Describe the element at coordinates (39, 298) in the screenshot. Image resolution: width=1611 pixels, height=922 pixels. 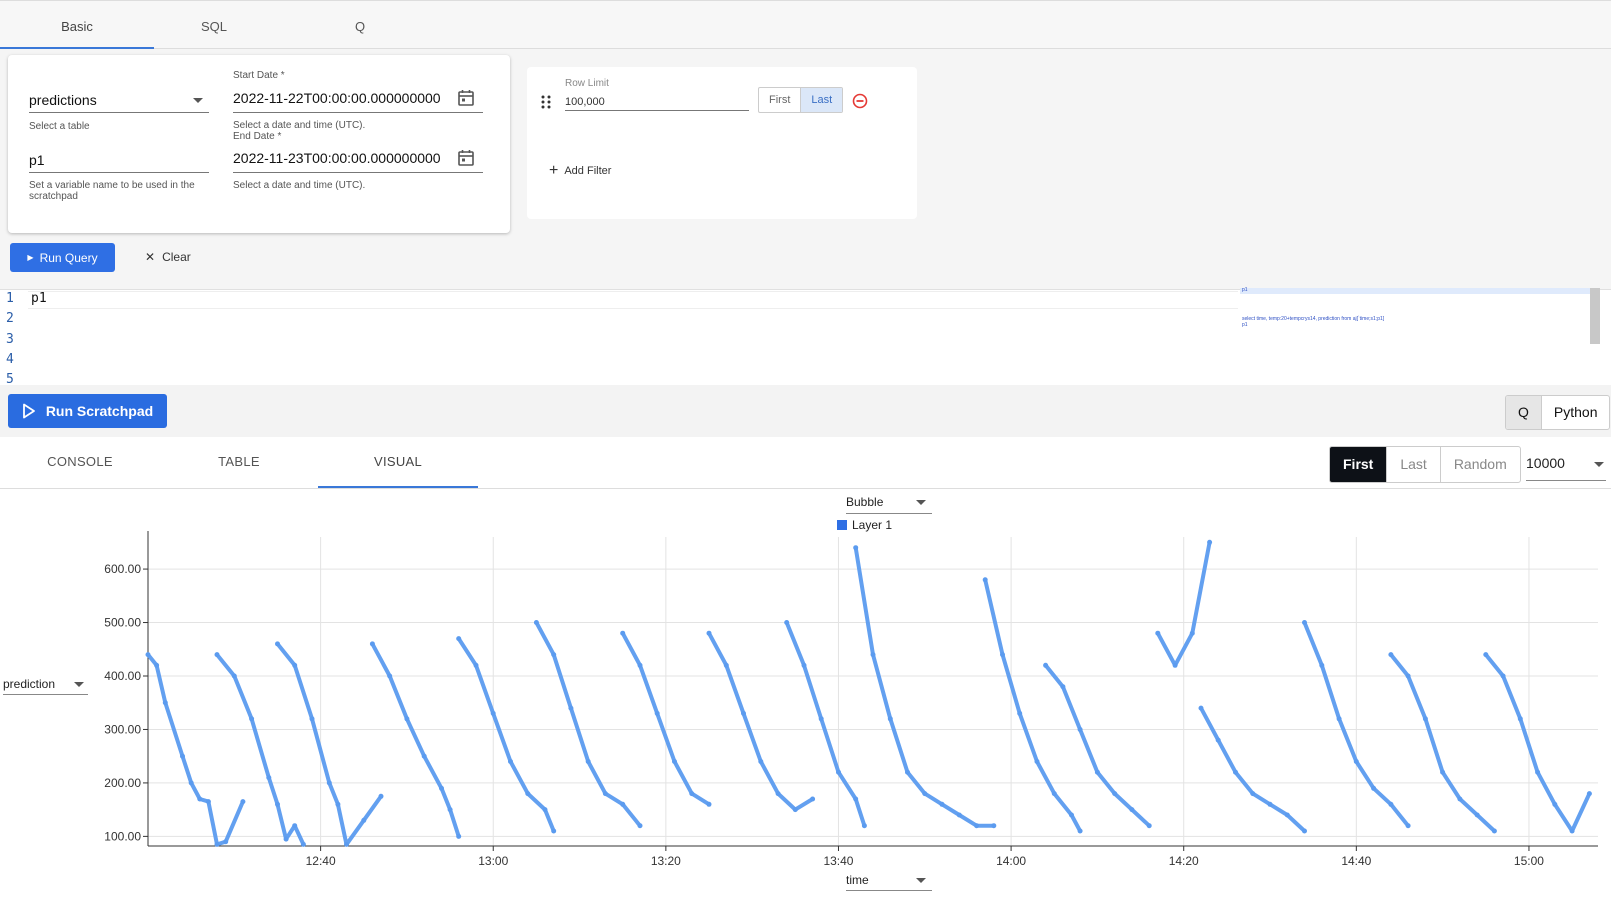
I see `code-line: p1` at that location.